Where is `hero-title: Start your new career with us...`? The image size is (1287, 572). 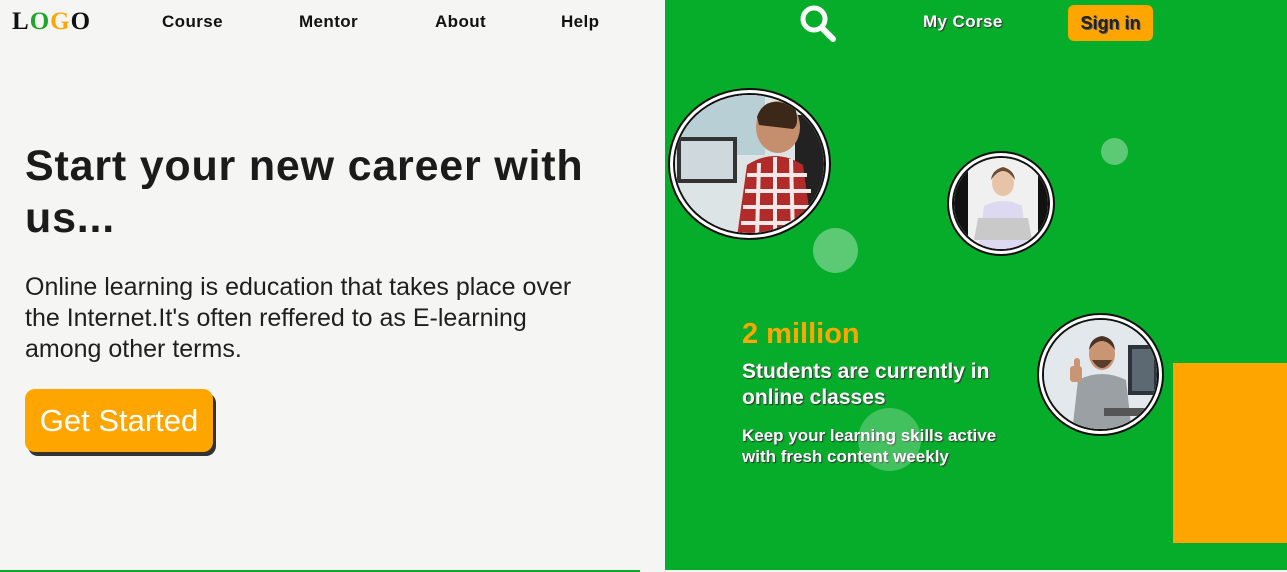
hero-title: Start your new career with us... is located at coordinates (304, 192).